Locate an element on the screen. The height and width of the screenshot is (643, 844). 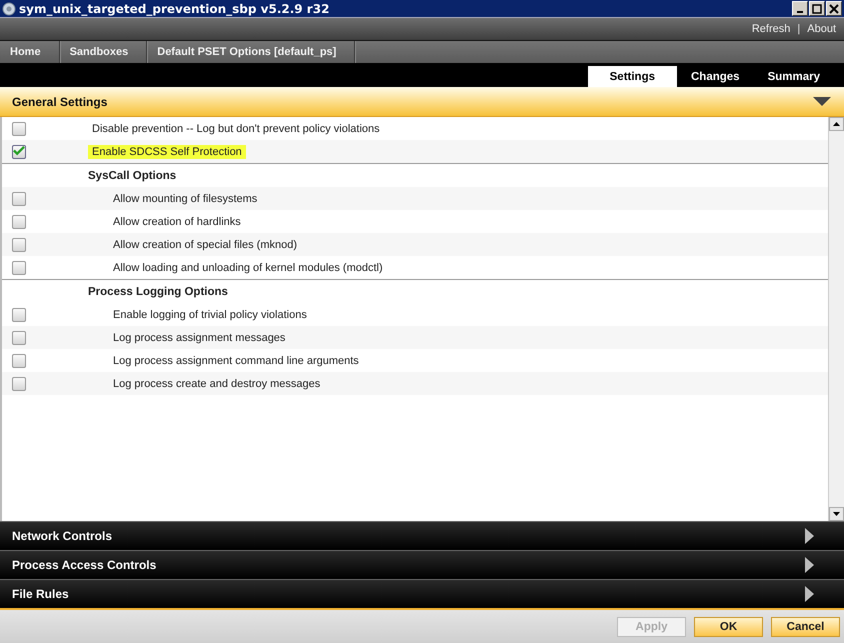
option-label: Disable prevention -- Log but don't prevent policy violations is located at coordinates (236, 129).